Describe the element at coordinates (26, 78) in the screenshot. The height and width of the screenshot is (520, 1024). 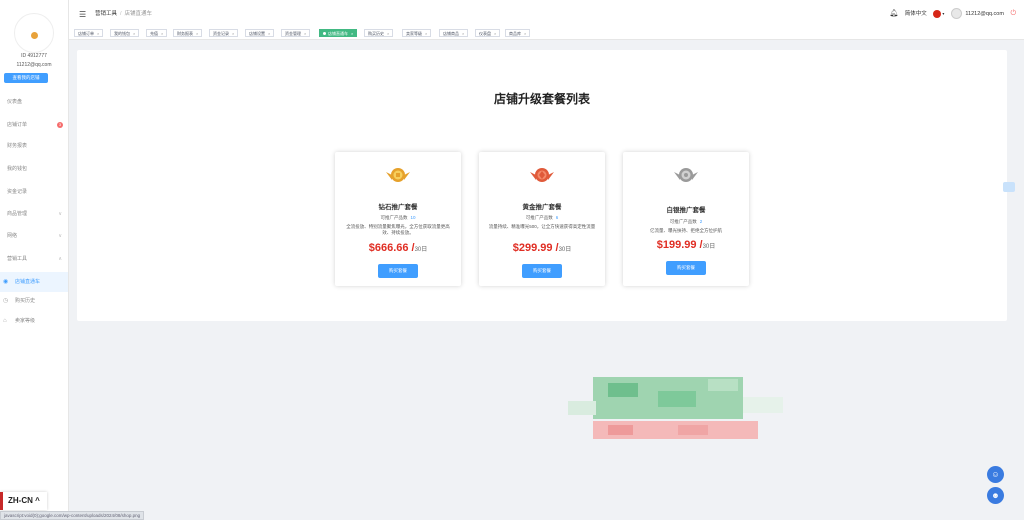
I see `view-shop-button: 查看我的店铺` at that location.